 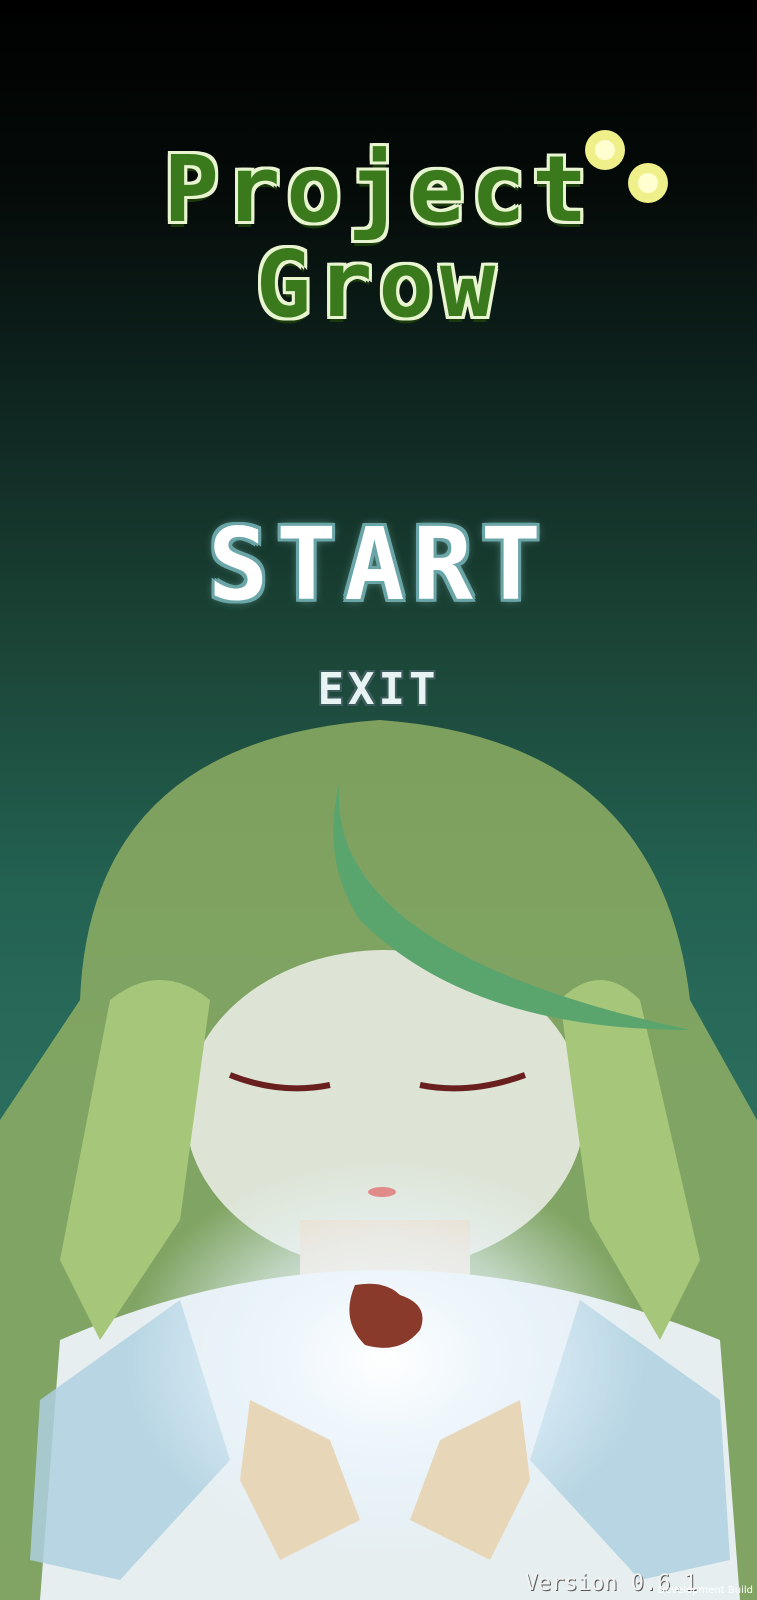 What do you see at coordinates (378, 690) in the screenshot?
I see `exit-button: EXIT` at bounding box center [378, 690].